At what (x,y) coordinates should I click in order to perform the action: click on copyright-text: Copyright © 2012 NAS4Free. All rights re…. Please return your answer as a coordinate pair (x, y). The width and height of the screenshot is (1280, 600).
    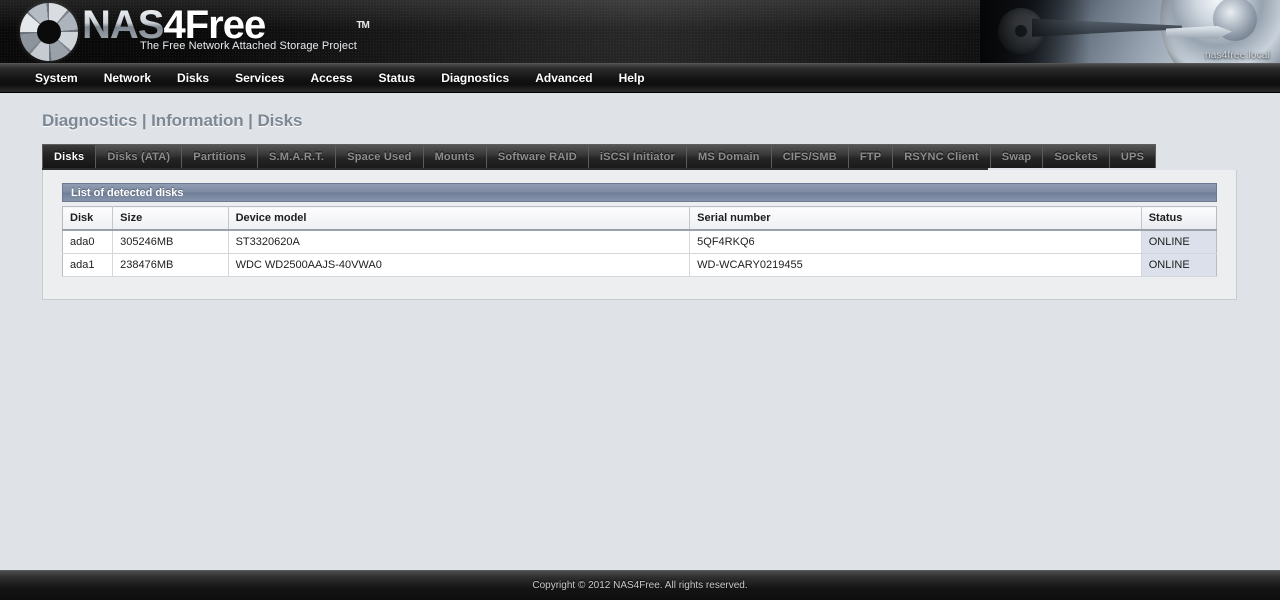
    Looking at the image, I should click on (640, 585).